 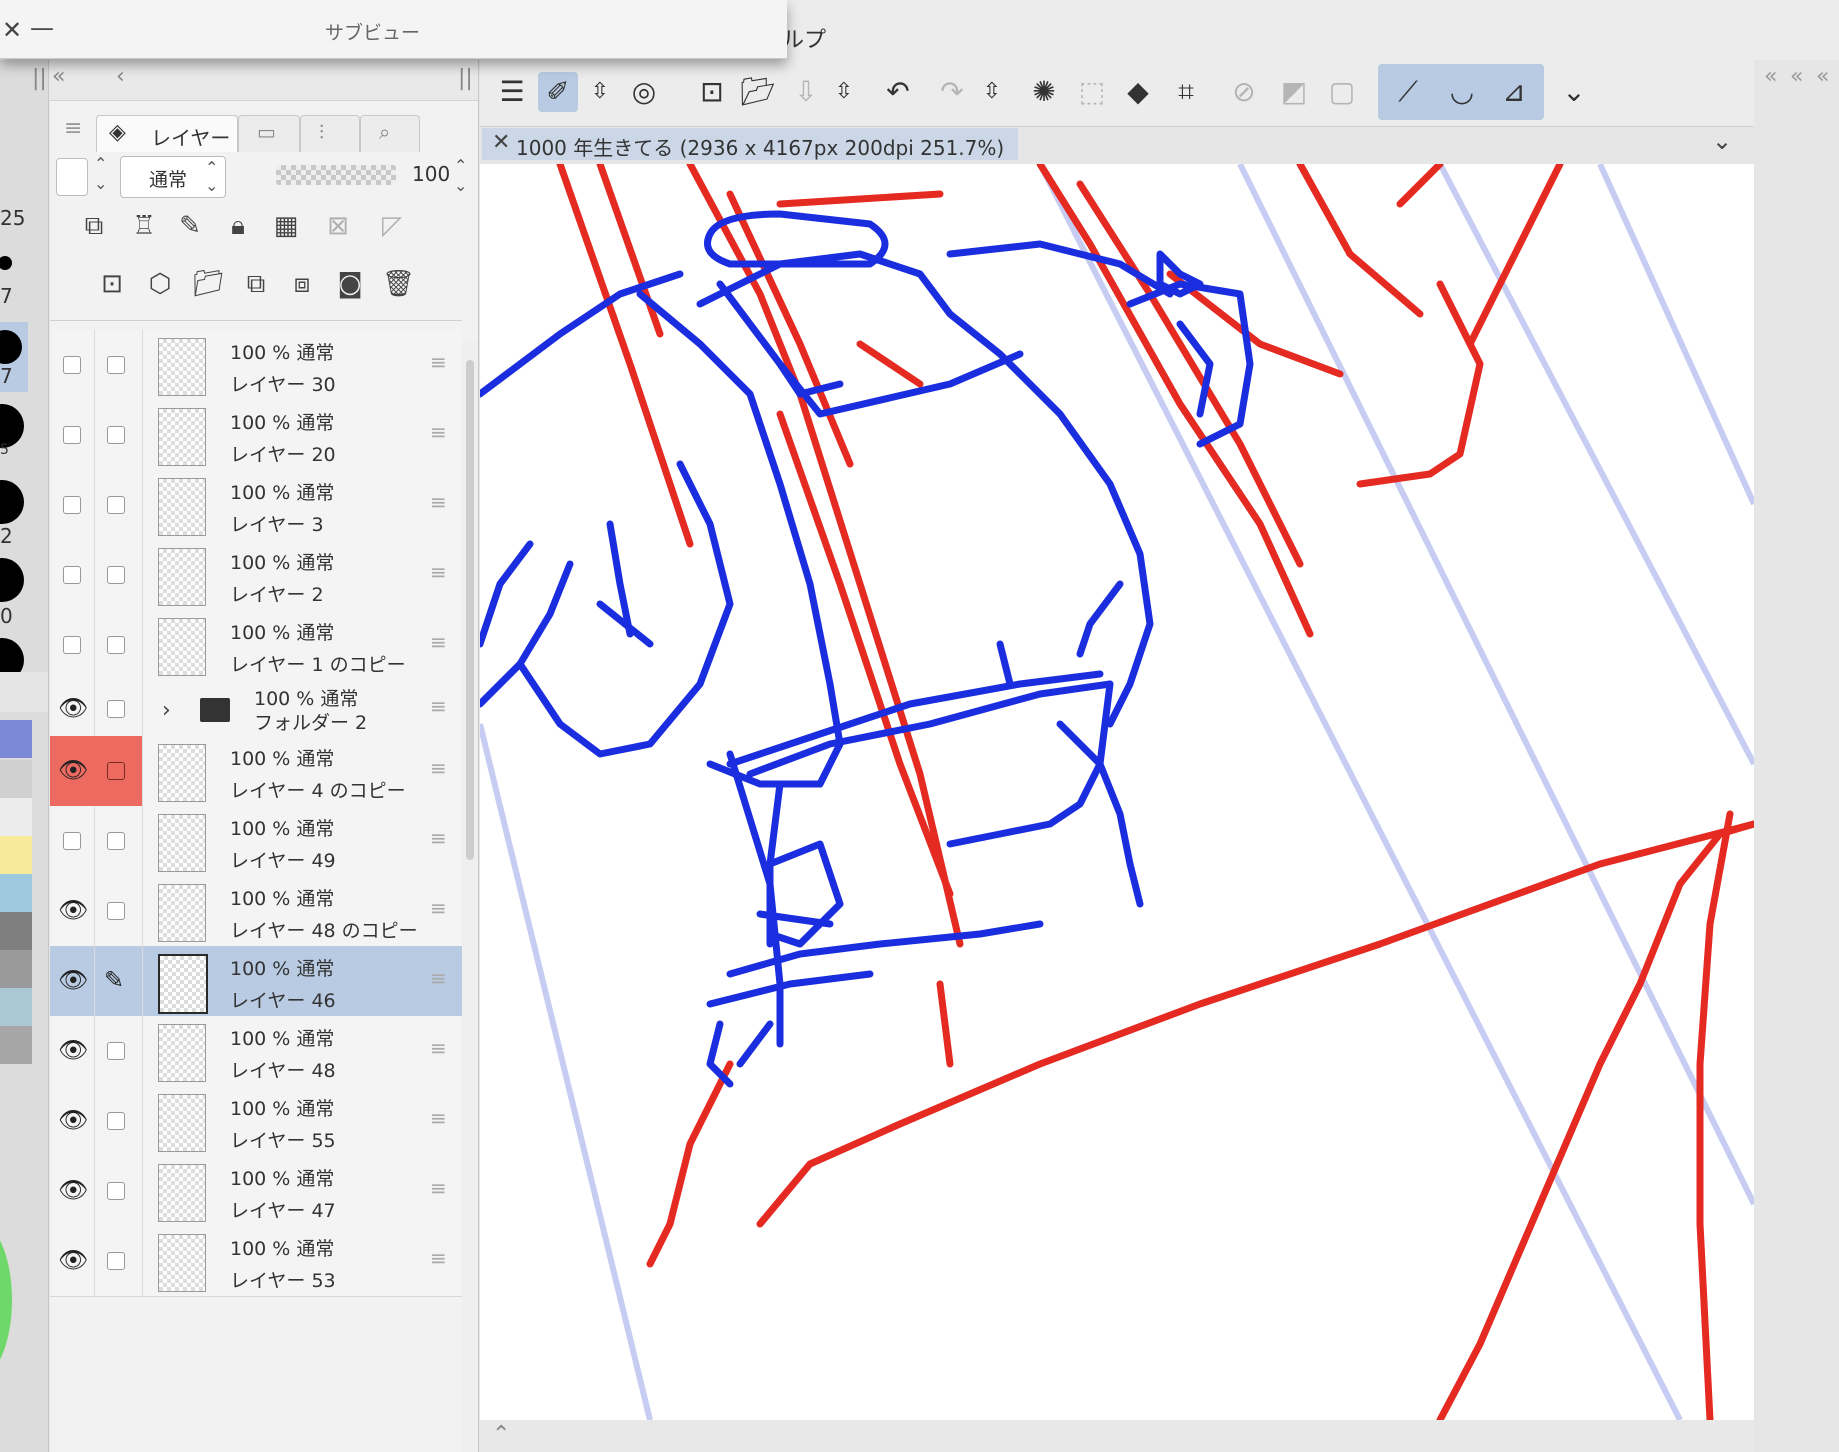 What do you see at coordinates (460, 176) in the screenshot?
I see `opacity-stepper-icon: ⌃ ⌄` at bounding box center [460, 176].